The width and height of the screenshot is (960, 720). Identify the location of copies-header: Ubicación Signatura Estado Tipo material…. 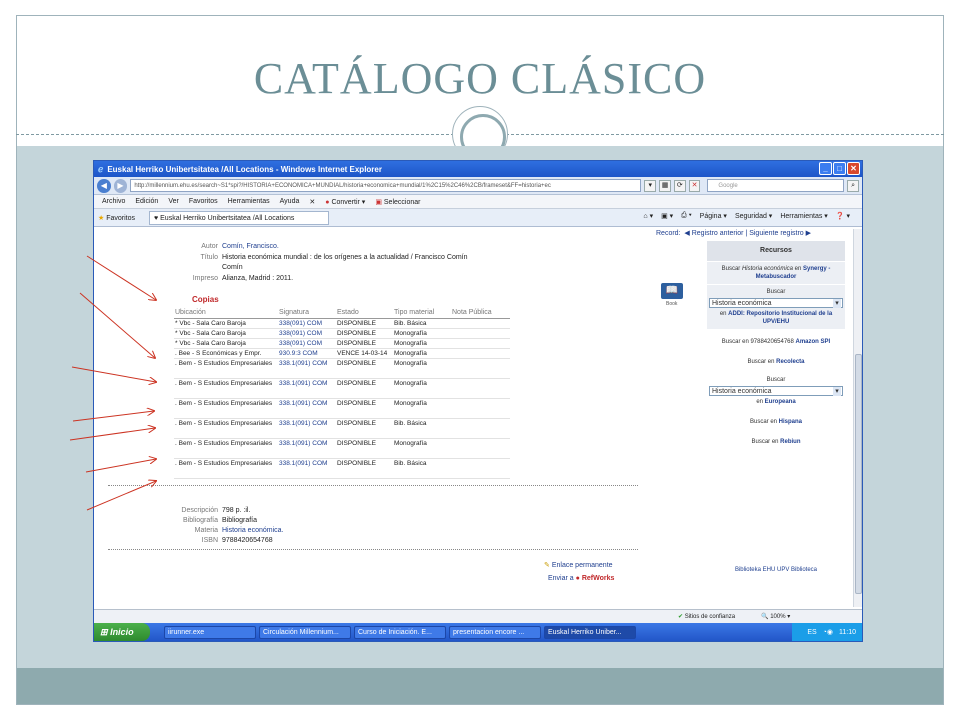
(342, 314).